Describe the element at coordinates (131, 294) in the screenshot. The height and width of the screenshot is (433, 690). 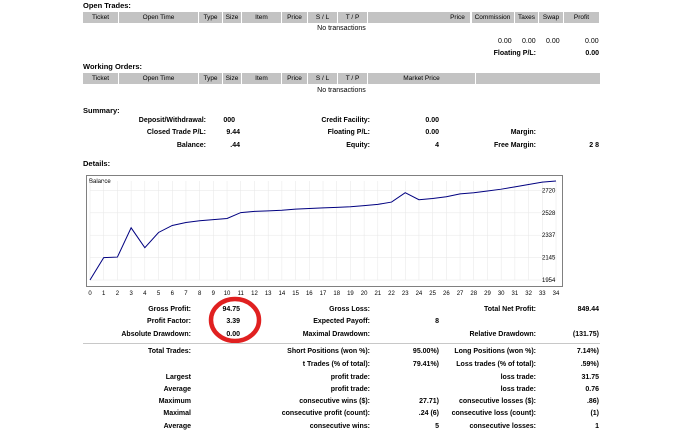
I see `x-tick-label: 3` at that location.